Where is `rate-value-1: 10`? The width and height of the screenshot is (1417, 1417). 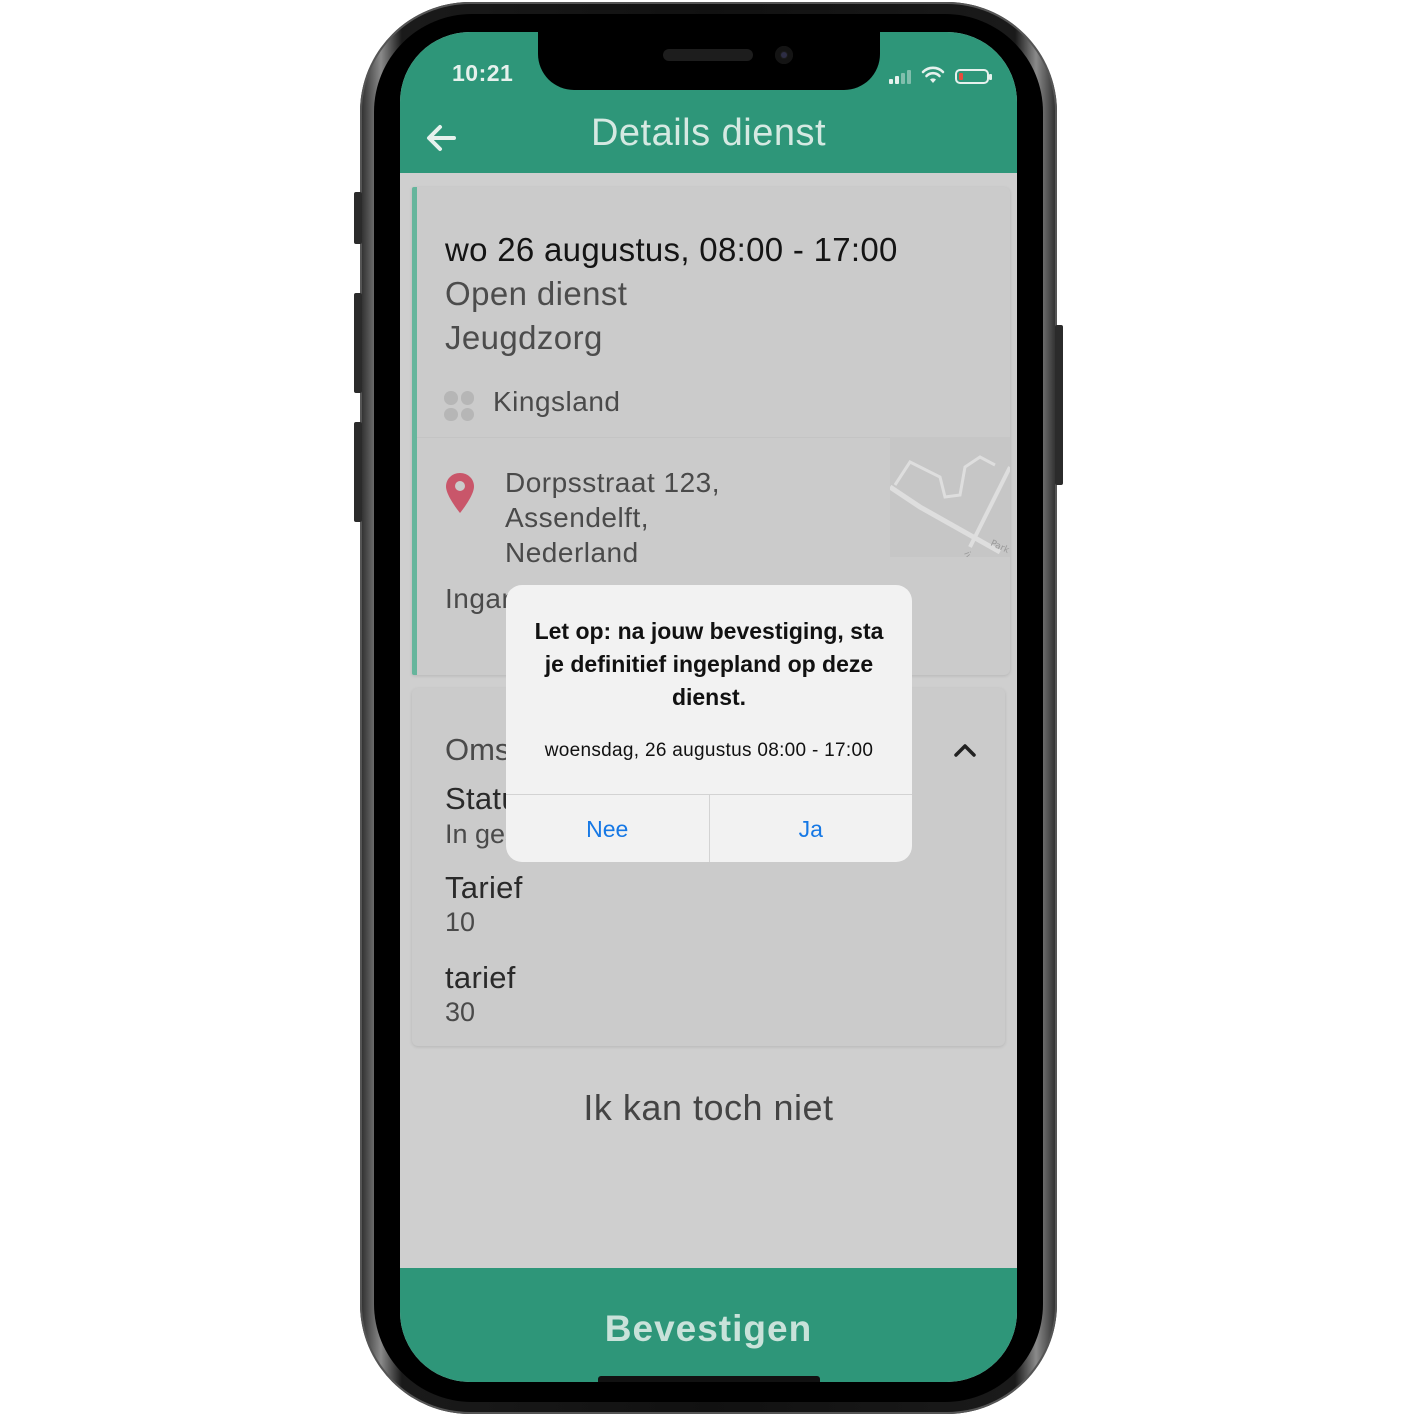 rate-value-1: 10 is located at coordinates (460, 922).